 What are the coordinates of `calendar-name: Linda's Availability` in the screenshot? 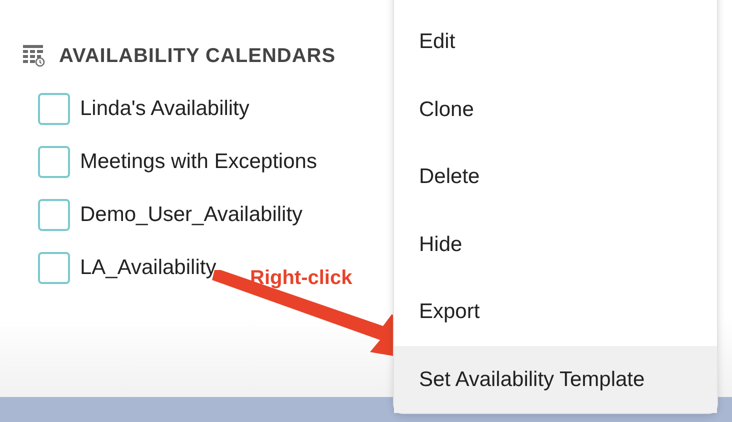 It's located at (165, 109).